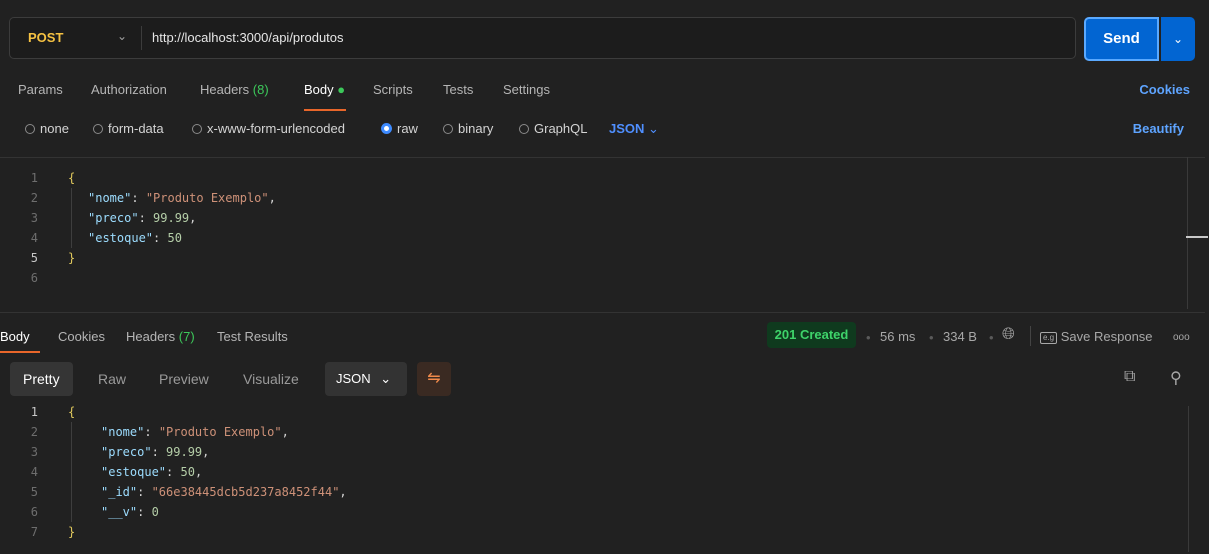 The height and width of the screenshot is (554, 1209). Describe the element at coordinates (136, 128) in the screenshot. I see `radio-form-data-label: form-data` at that location.